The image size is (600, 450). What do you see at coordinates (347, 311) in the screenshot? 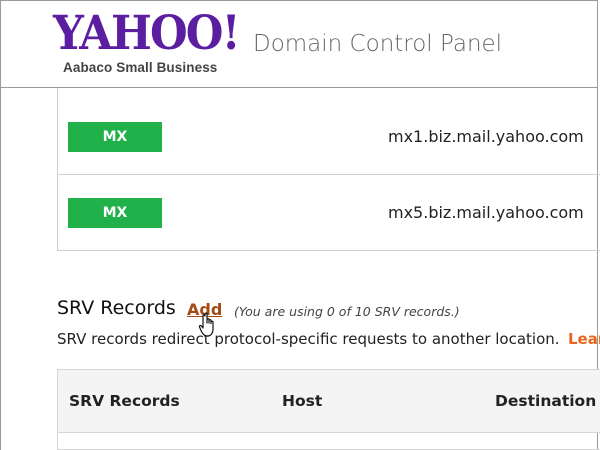
I see `srv-usage-text: (You are using 0 of 10 SRV records.)` at bounding box center [347, 311].